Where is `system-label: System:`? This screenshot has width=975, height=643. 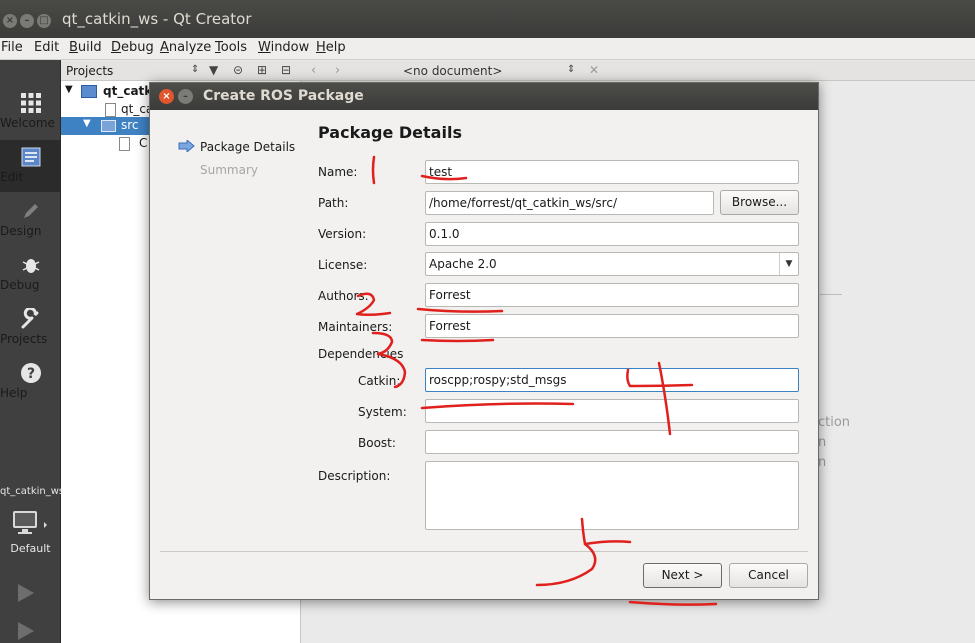 system-label: System: is located at coordinates (382, 412).